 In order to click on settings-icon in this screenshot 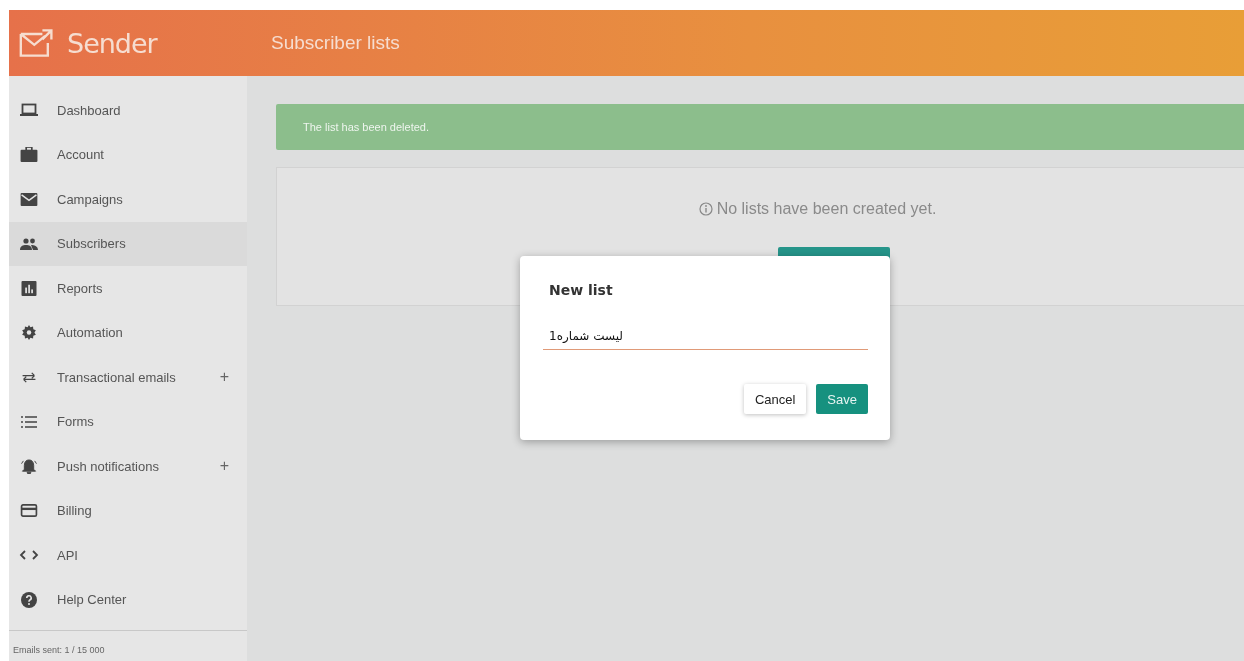, I will do `click(29, 333)`.